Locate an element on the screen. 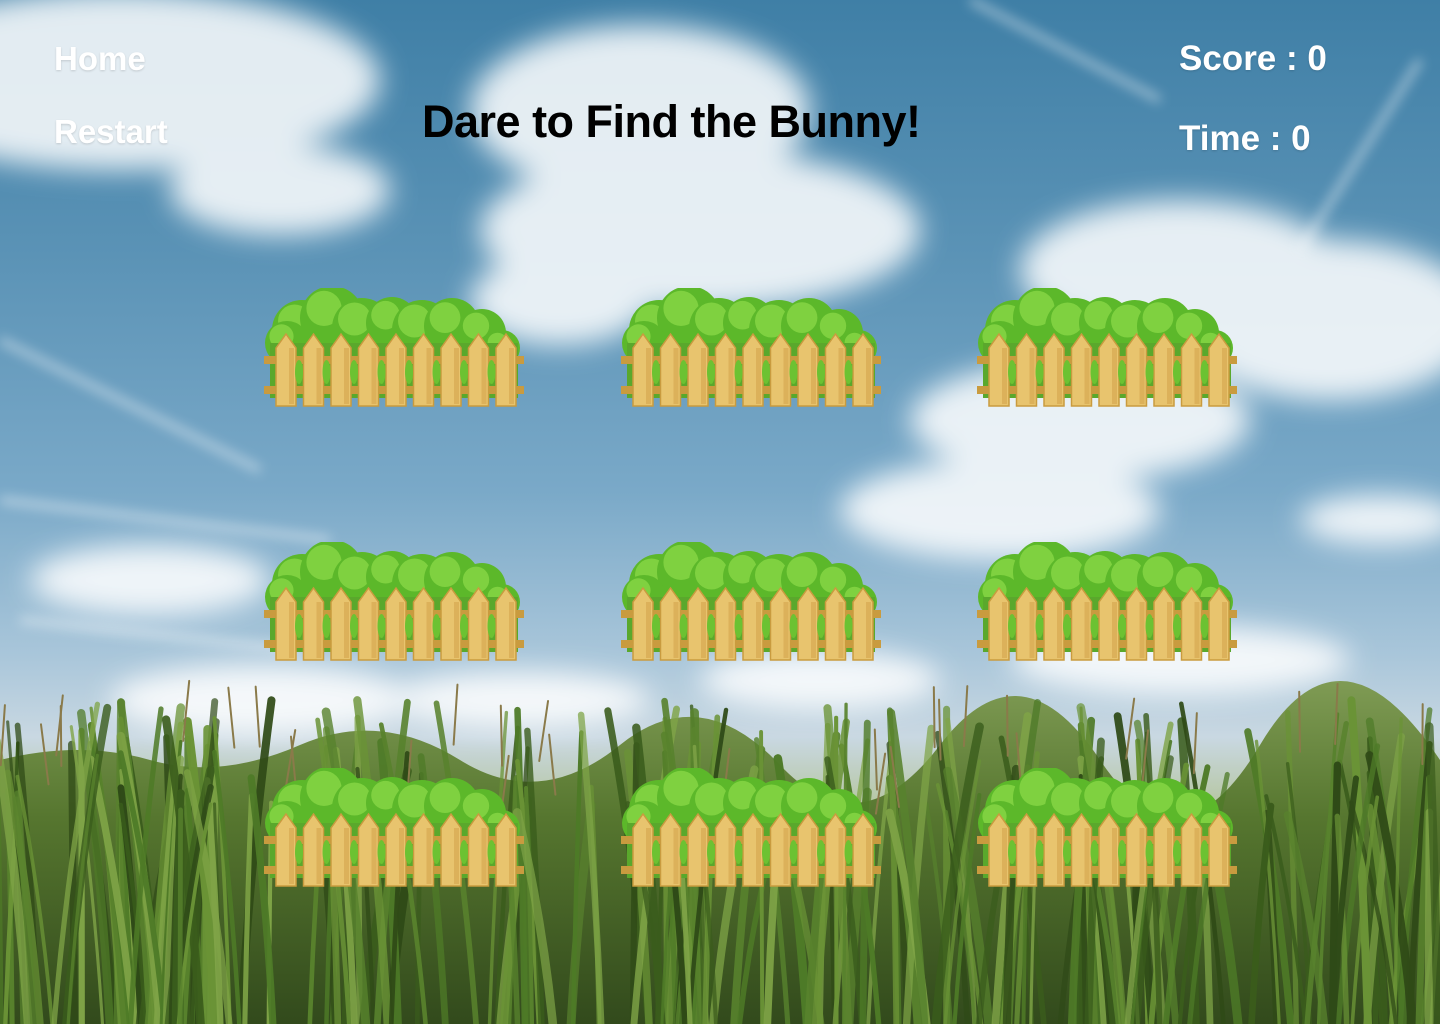  restart-link: Restart is located at coordinates (111, 132).